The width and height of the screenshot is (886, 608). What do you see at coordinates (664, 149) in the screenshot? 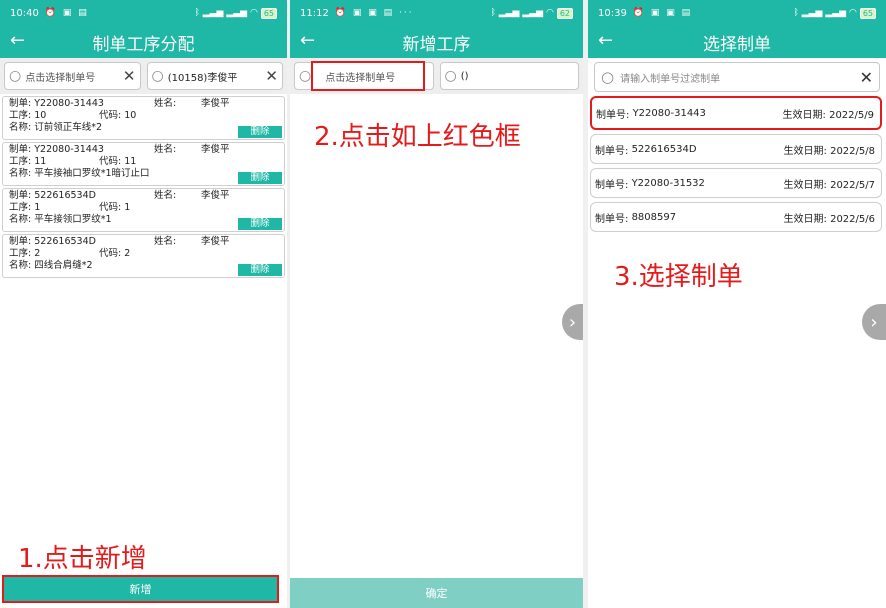
I see `order-no-value: 522616534D` at bounding box center [664, 149].